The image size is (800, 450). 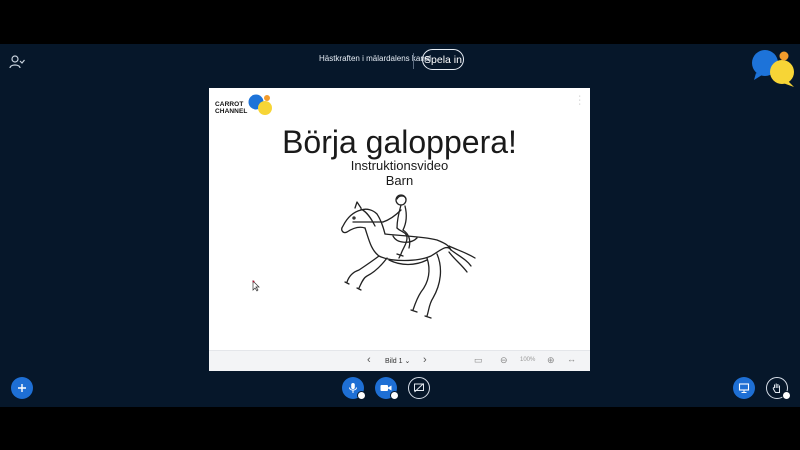 What do you see at coordinates (478, 360) in the screenshot?
I see `annotation-icon: ▭` at bounding box center [478, 360].